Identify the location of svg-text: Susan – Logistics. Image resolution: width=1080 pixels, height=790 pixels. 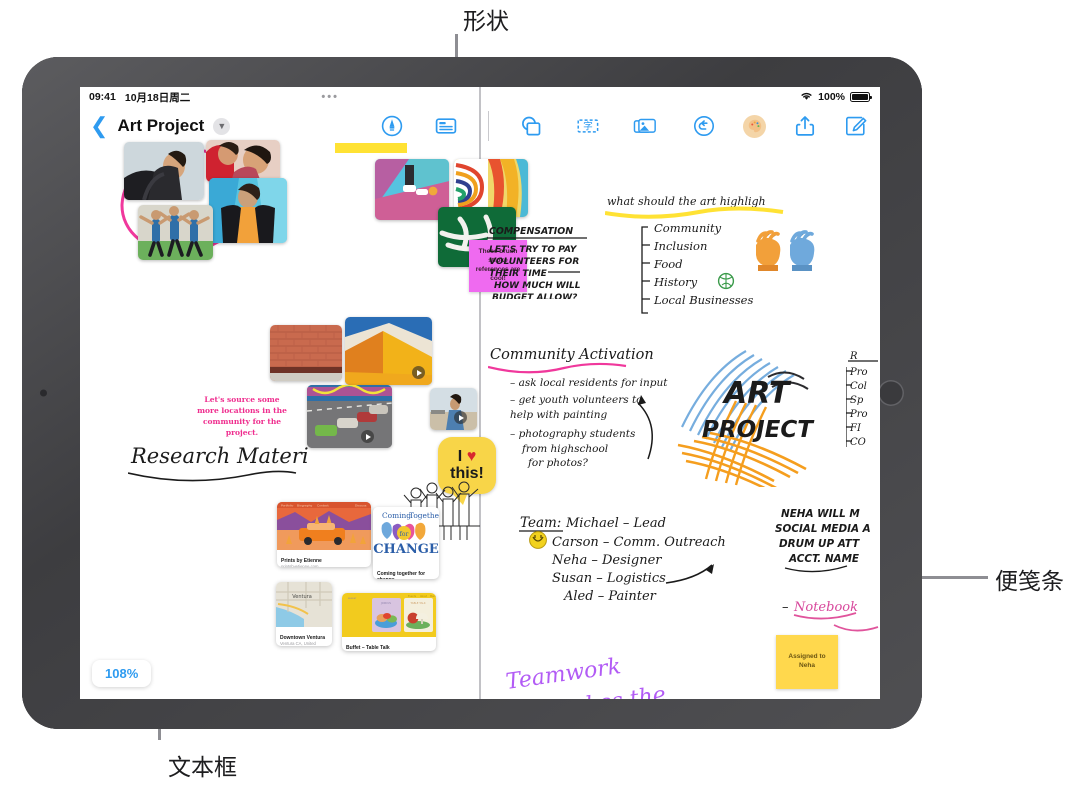
(609, 578).